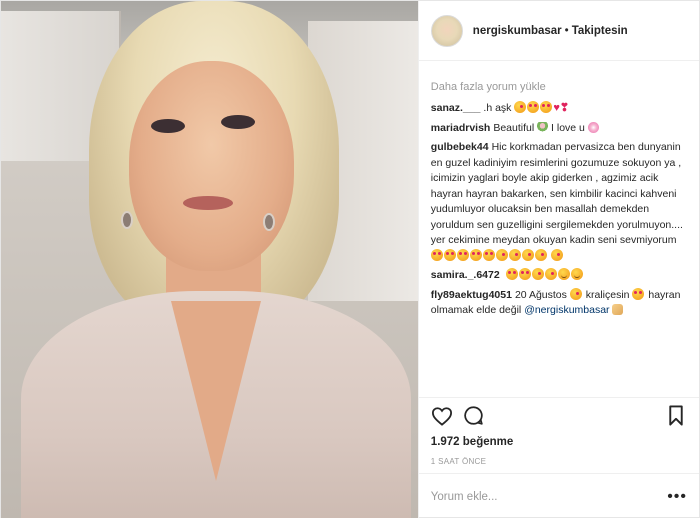  I want to click on photo-left-eye, so click(168, 126).